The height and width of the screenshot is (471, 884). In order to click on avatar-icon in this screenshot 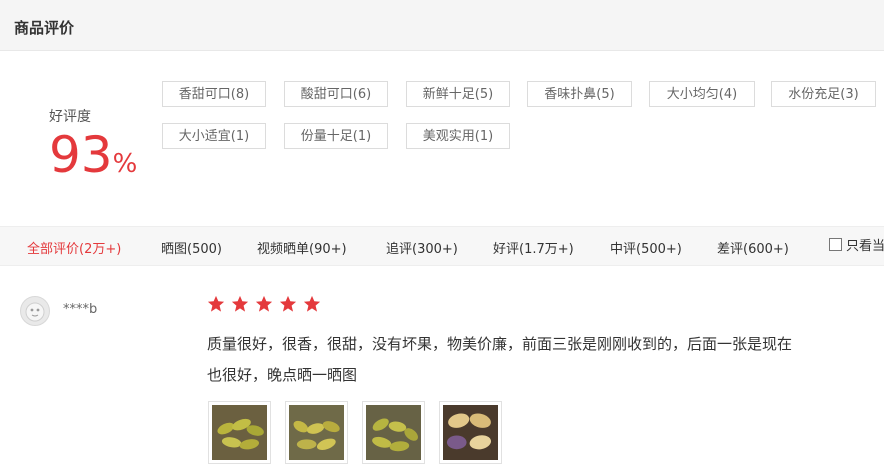, I will do `click(35, 312)`.